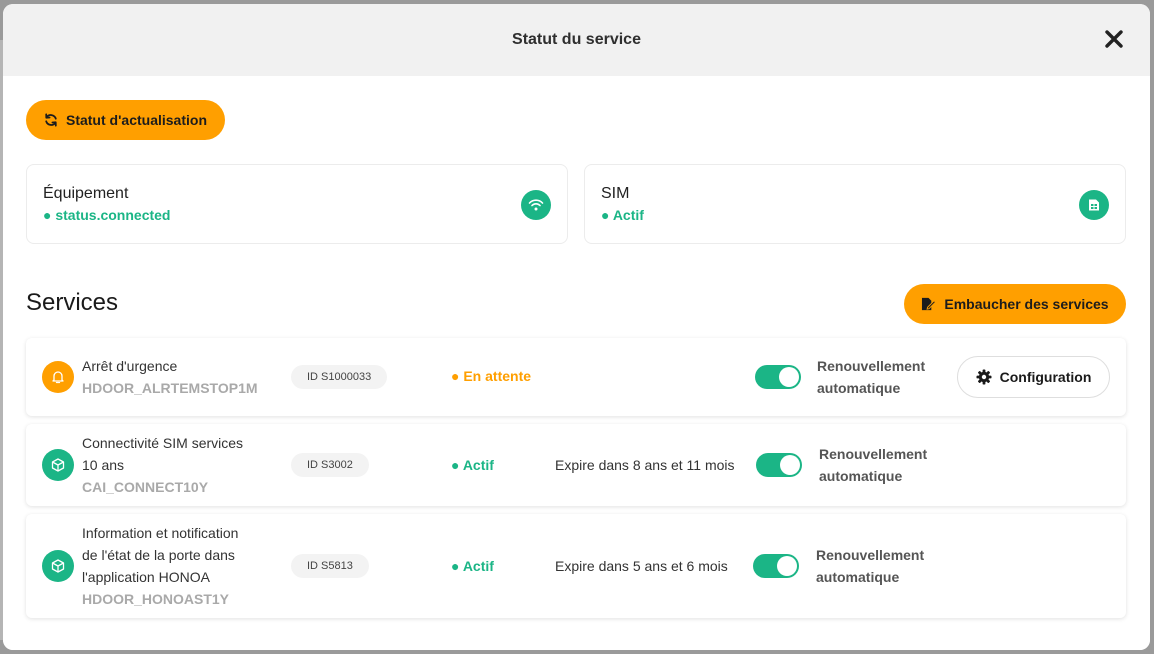 Image resolution: width=1154 pixels, height=654 pixels. What do you see at coordinates (1045, 377) in the screenshot?
I see `configuration-label: Configuration` at bounding box center [1045, 377].